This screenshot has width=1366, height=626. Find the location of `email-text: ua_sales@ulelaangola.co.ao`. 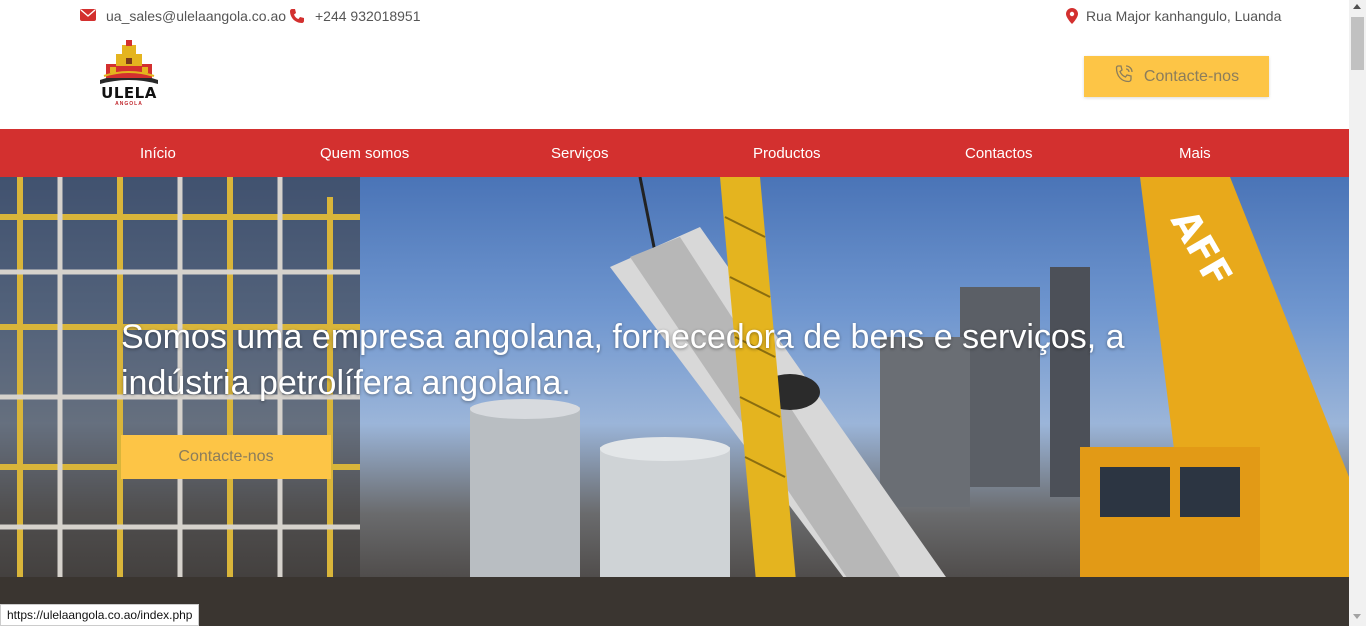

email-text: ua_sales@ulelaangola.co.ao is located at coordinates (196, 16).